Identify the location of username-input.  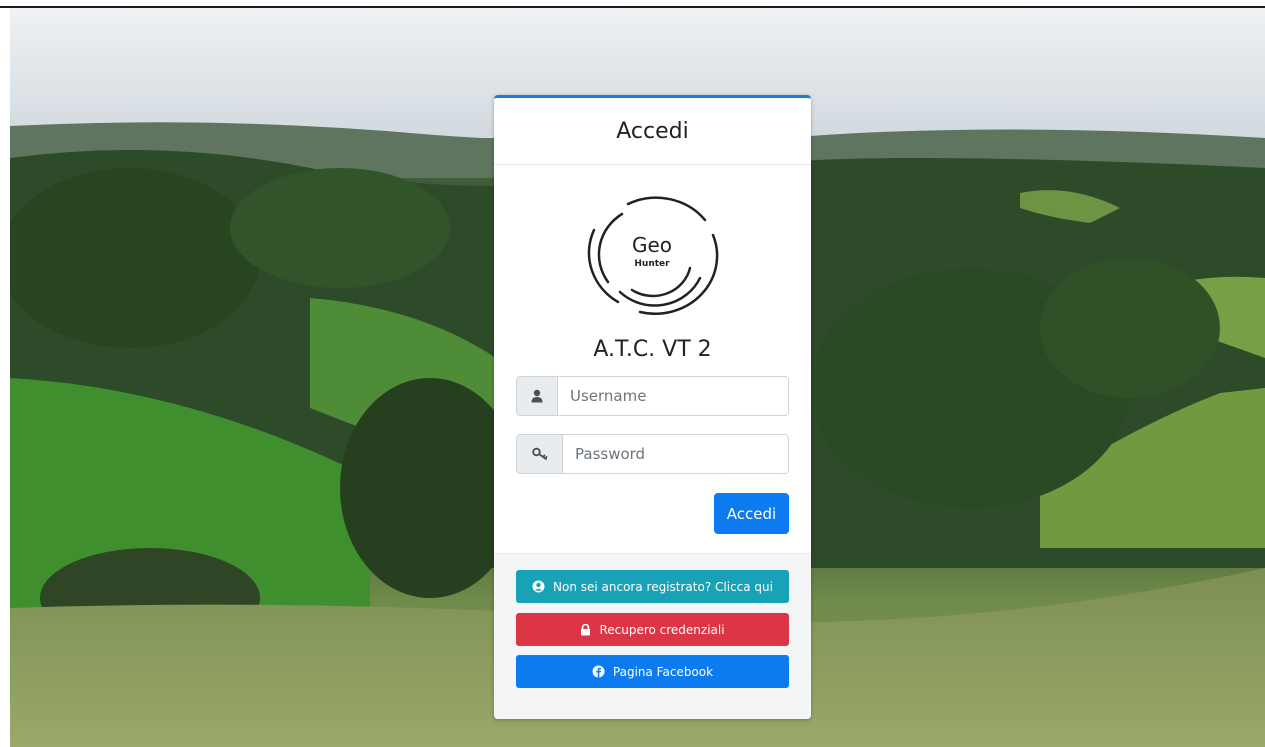
(673, 396).